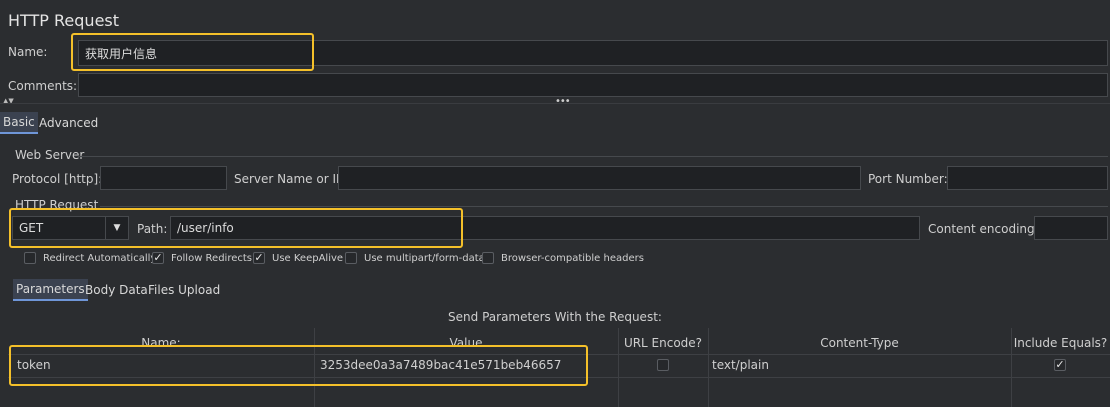 This screenshot has height=407, width=1110. What do you see at coordinates (593, 156) in the screenshot?
I see `web-server-divider` at bounding box center [593, 156].